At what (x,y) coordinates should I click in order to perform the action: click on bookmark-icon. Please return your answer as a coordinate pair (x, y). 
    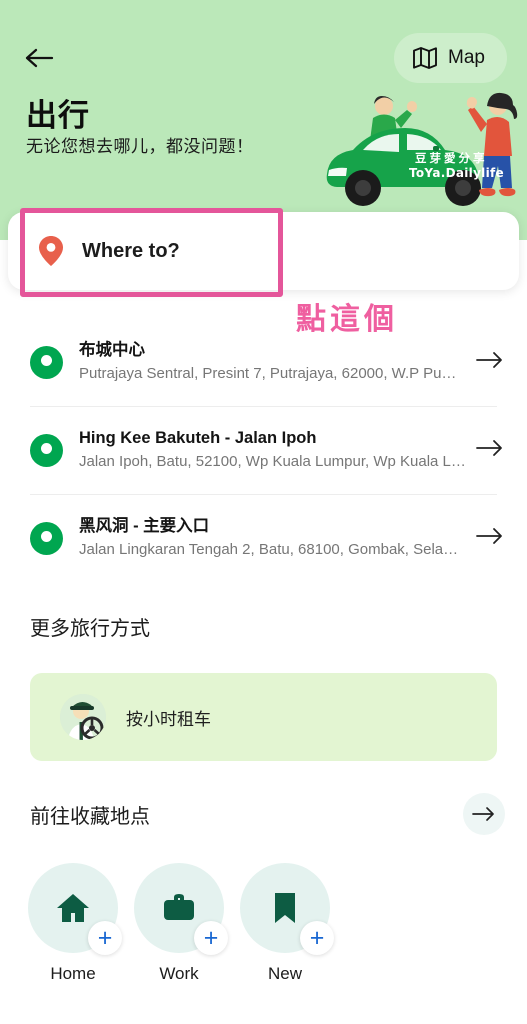
    Looking at the image, I should click on (285, 908).